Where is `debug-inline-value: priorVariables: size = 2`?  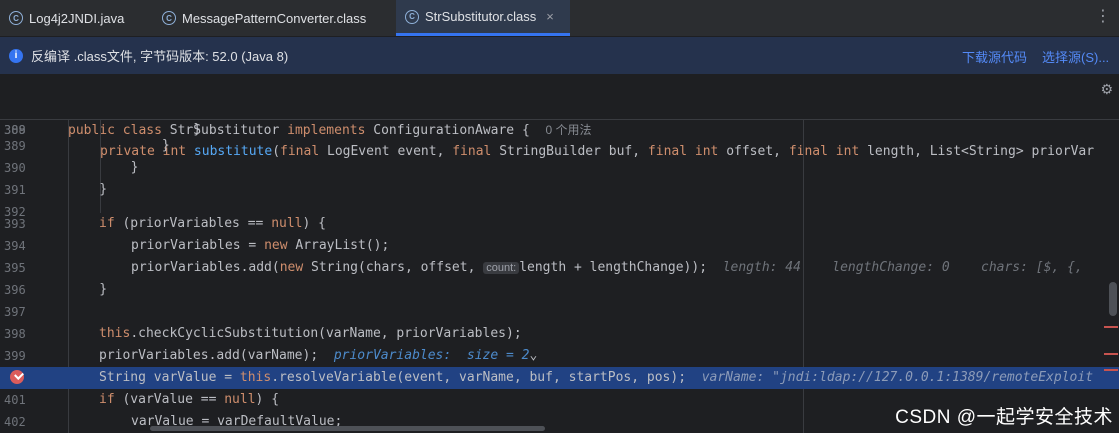 debug-inline-value: priorVariables: size = 2 is located at coordinates (432, 355).